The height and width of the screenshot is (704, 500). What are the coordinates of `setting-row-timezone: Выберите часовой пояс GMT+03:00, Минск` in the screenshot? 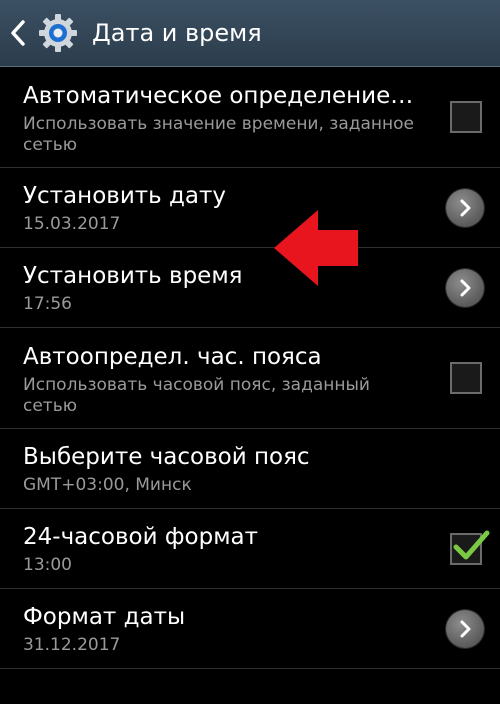 It's located at (250, 469).